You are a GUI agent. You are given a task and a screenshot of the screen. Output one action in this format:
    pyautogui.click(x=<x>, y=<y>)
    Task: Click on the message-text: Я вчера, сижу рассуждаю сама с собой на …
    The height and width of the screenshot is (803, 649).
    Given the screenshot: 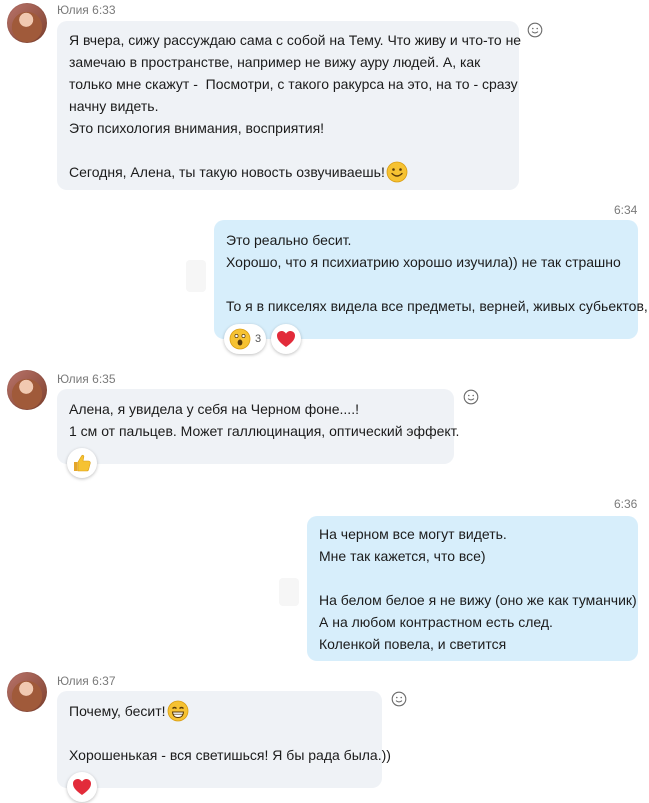 What is the action you would take?
    pyautogui.click(x=295, y=40)
    